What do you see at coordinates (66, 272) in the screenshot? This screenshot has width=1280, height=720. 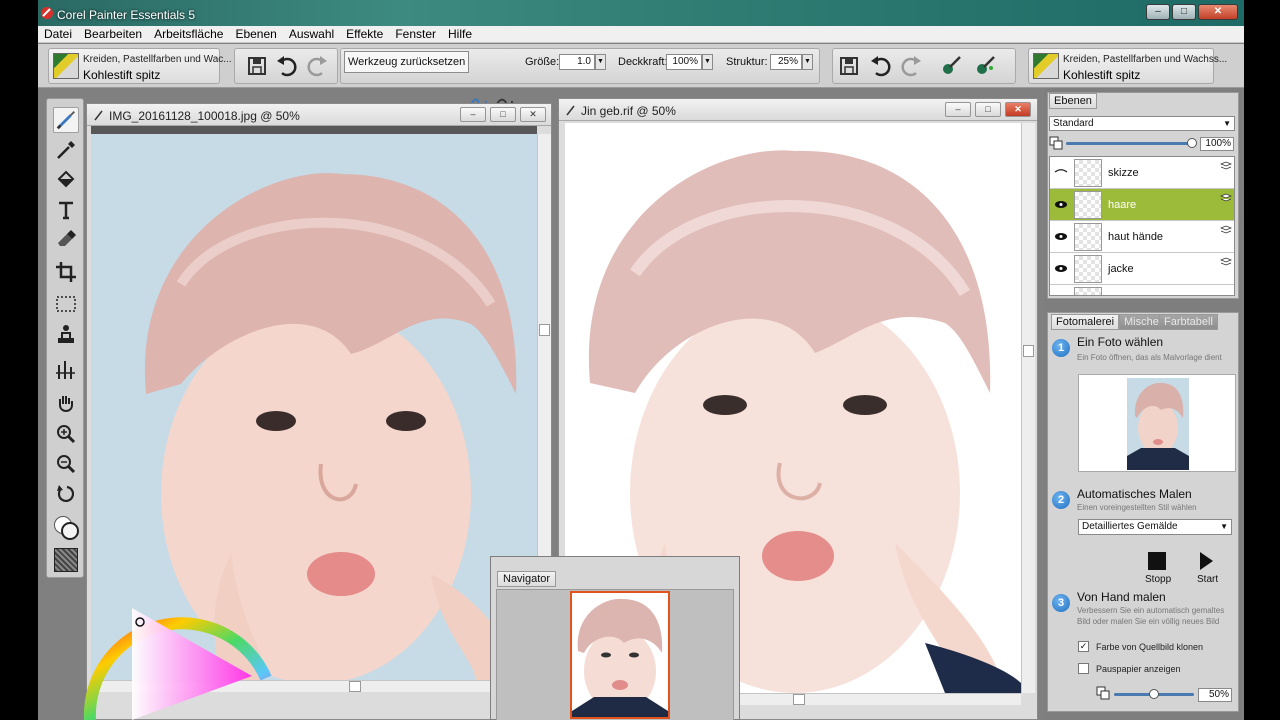 I see `crop-tool-icon` at bounding box center [66, 272].